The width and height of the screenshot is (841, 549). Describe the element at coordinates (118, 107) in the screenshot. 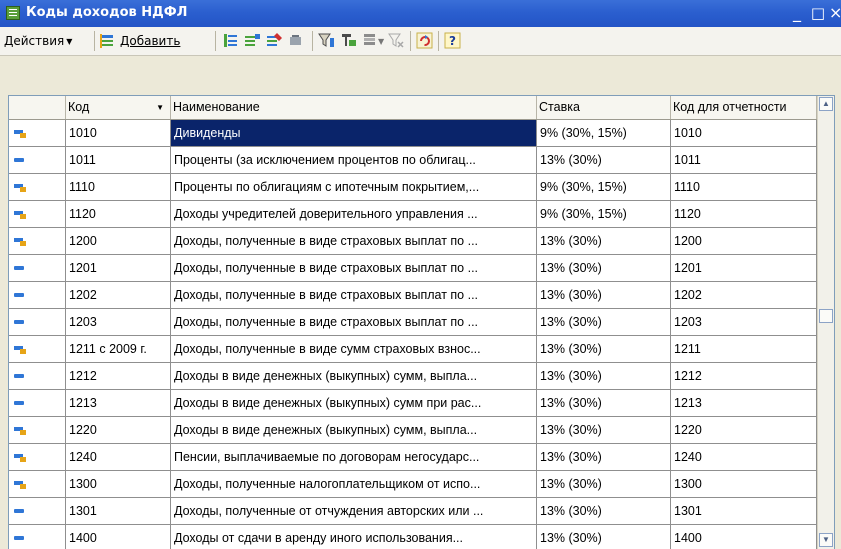

I see `header-code: Код ▼` at that location.